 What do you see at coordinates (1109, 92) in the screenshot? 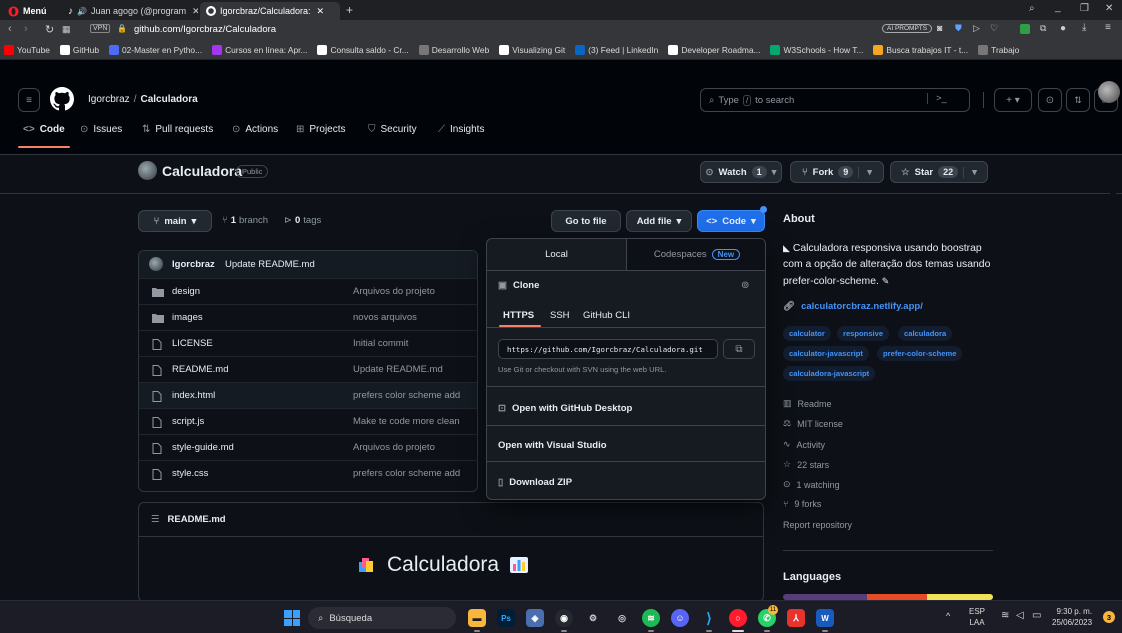
I see `user-avatar` at bounding box center [1109, 92].